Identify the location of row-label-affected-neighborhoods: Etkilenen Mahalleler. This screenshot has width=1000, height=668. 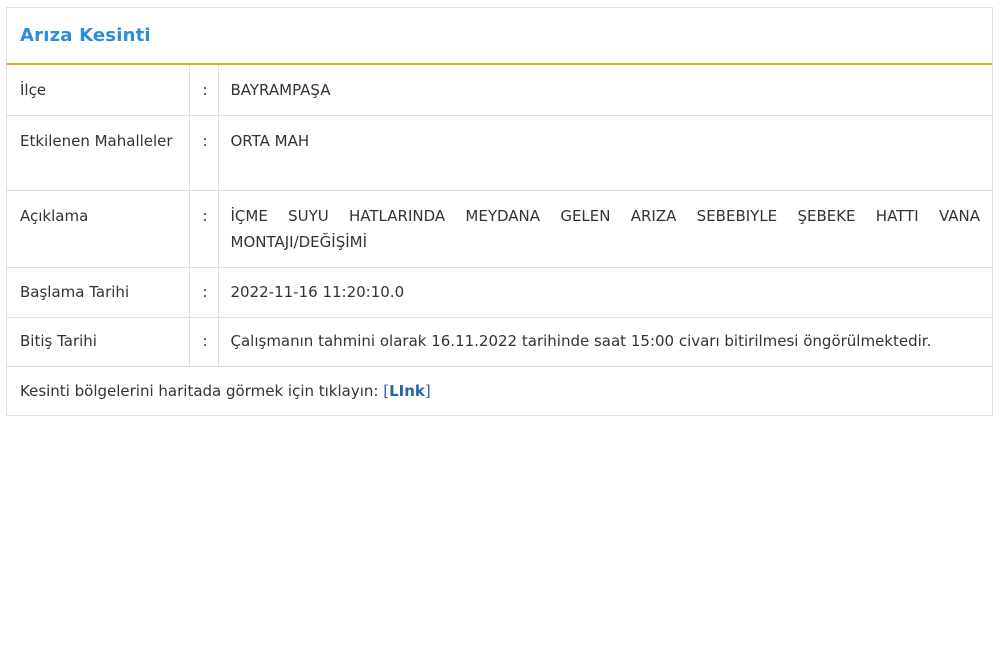
(98, 153).